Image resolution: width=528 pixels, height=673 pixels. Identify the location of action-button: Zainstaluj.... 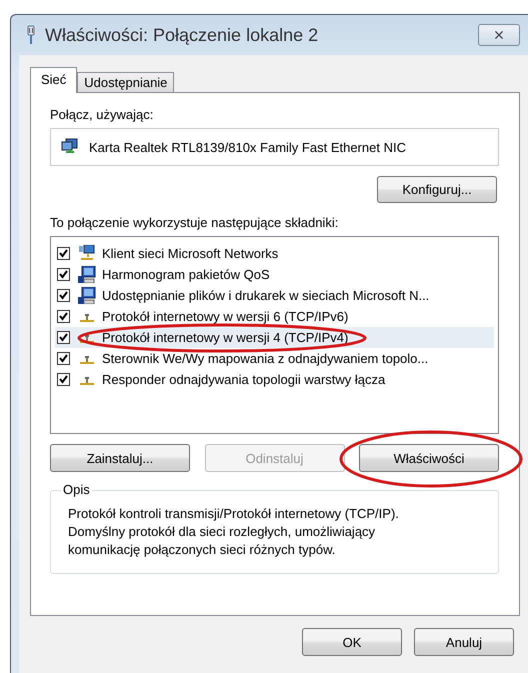
(120, 458).